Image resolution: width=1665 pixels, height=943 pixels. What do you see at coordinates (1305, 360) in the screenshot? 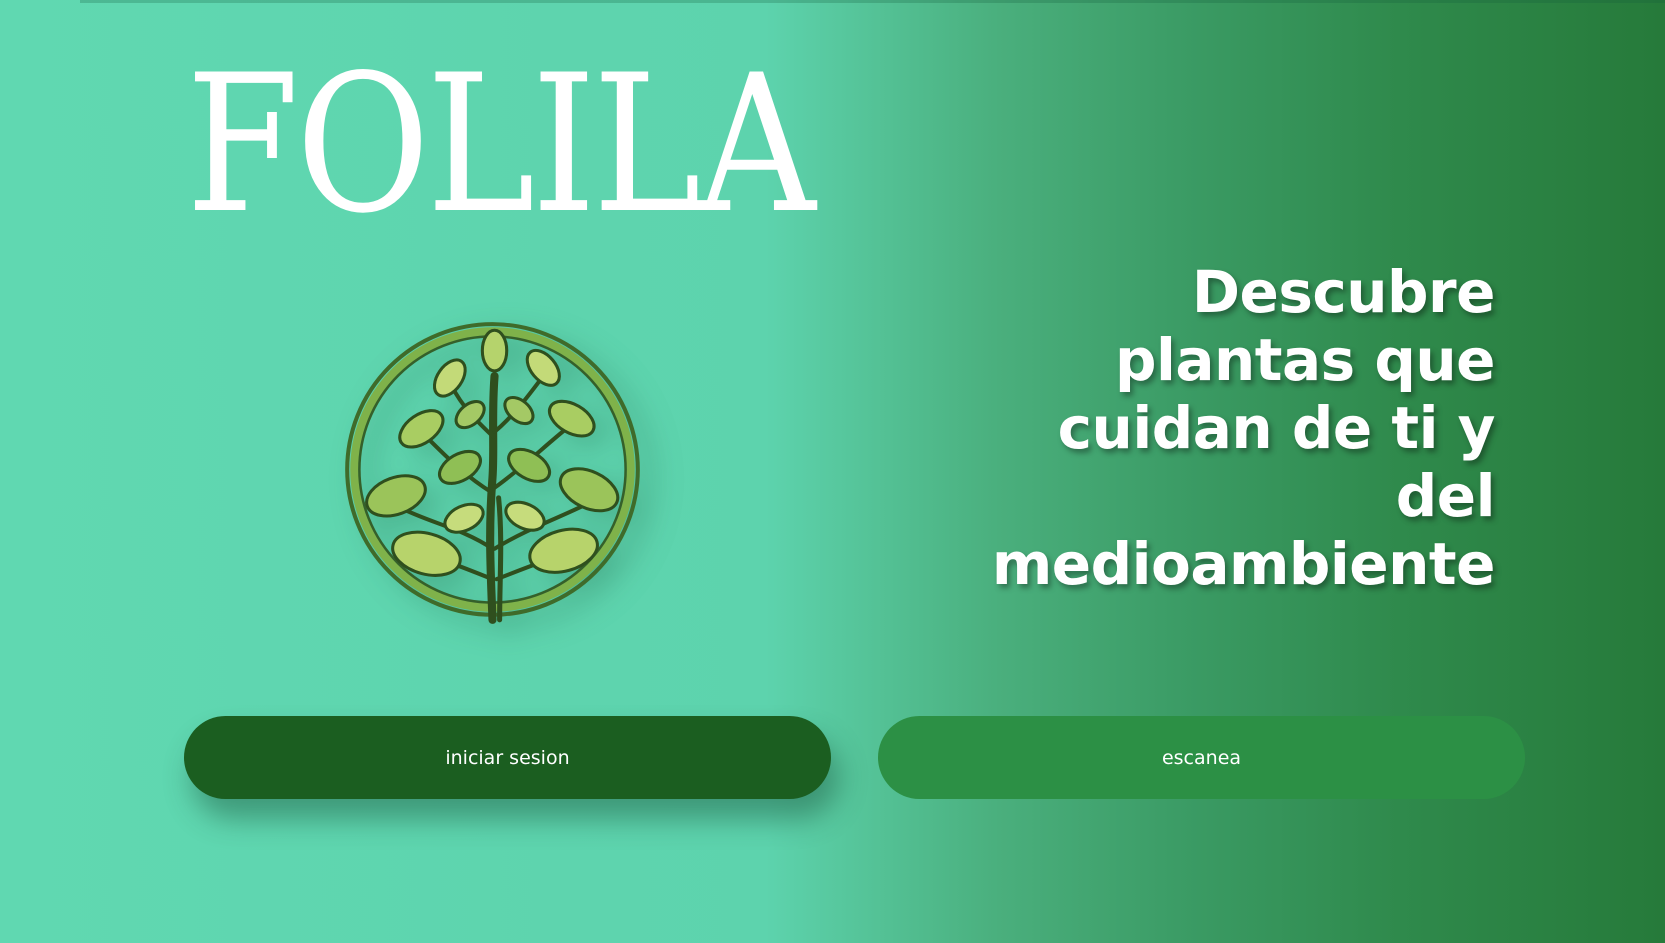
I see `tagline-line: plantas que` at bounding box center [1305, 360].